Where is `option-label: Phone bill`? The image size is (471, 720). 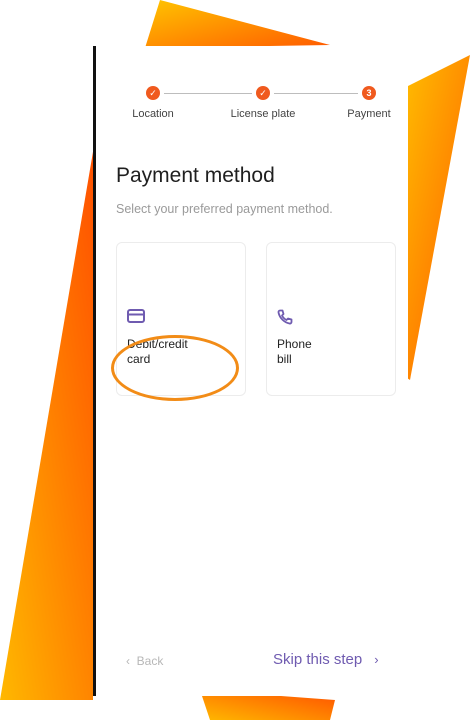
option-label: Phone bill is located at coordinates (294, 351).